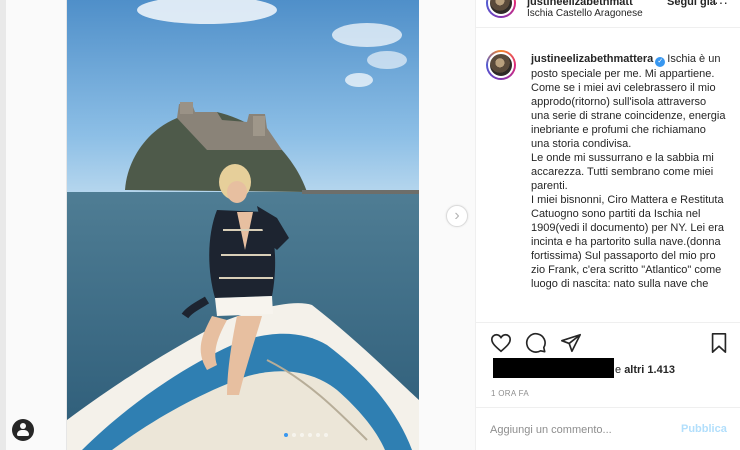 This screenshot has height=450, width=740. What do you see at coordinates (580, 430) in the screenshot?
I see `comment-input` at bounding box center [580, 430].